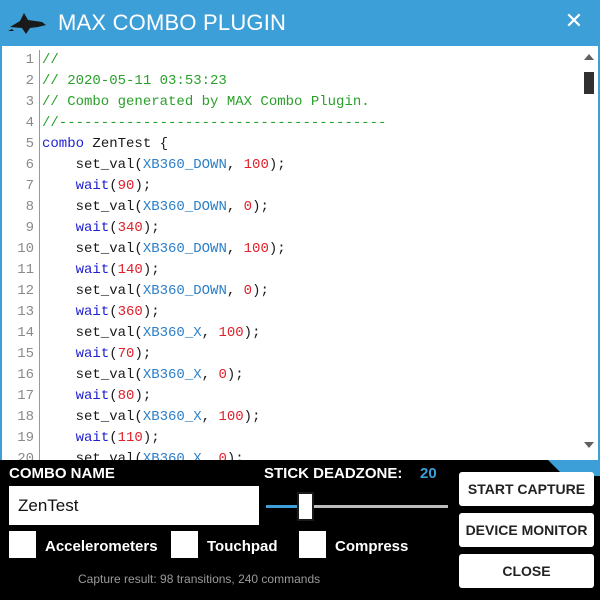  I want to click on close-window-button: ✕, so click(574, 21).